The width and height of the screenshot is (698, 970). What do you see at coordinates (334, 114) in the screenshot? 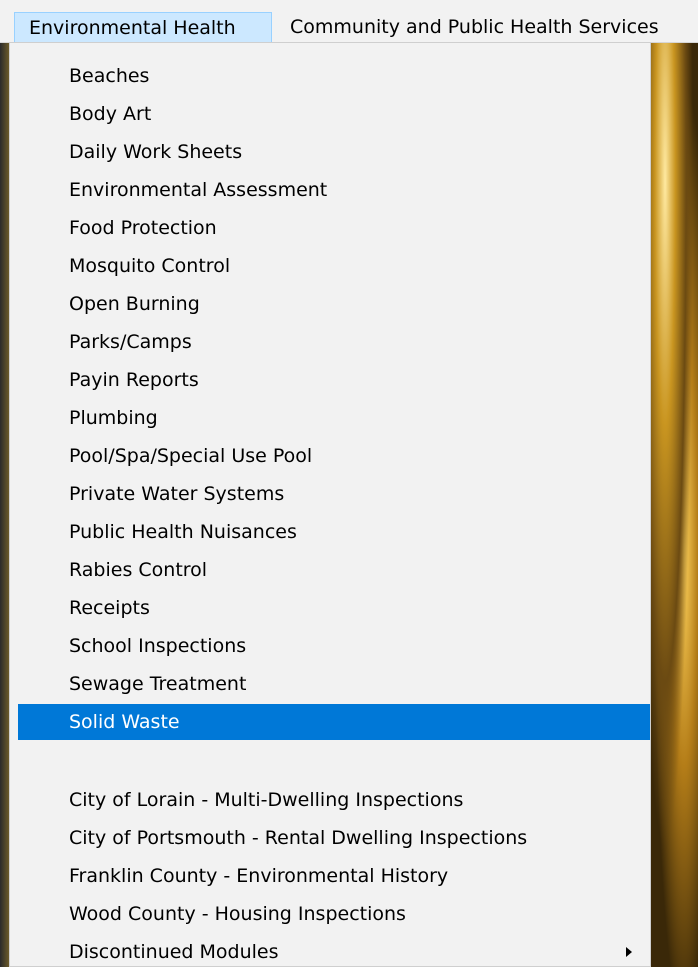
I see `menu-item-body-art: Body Art` at bounding box center [334, 114].